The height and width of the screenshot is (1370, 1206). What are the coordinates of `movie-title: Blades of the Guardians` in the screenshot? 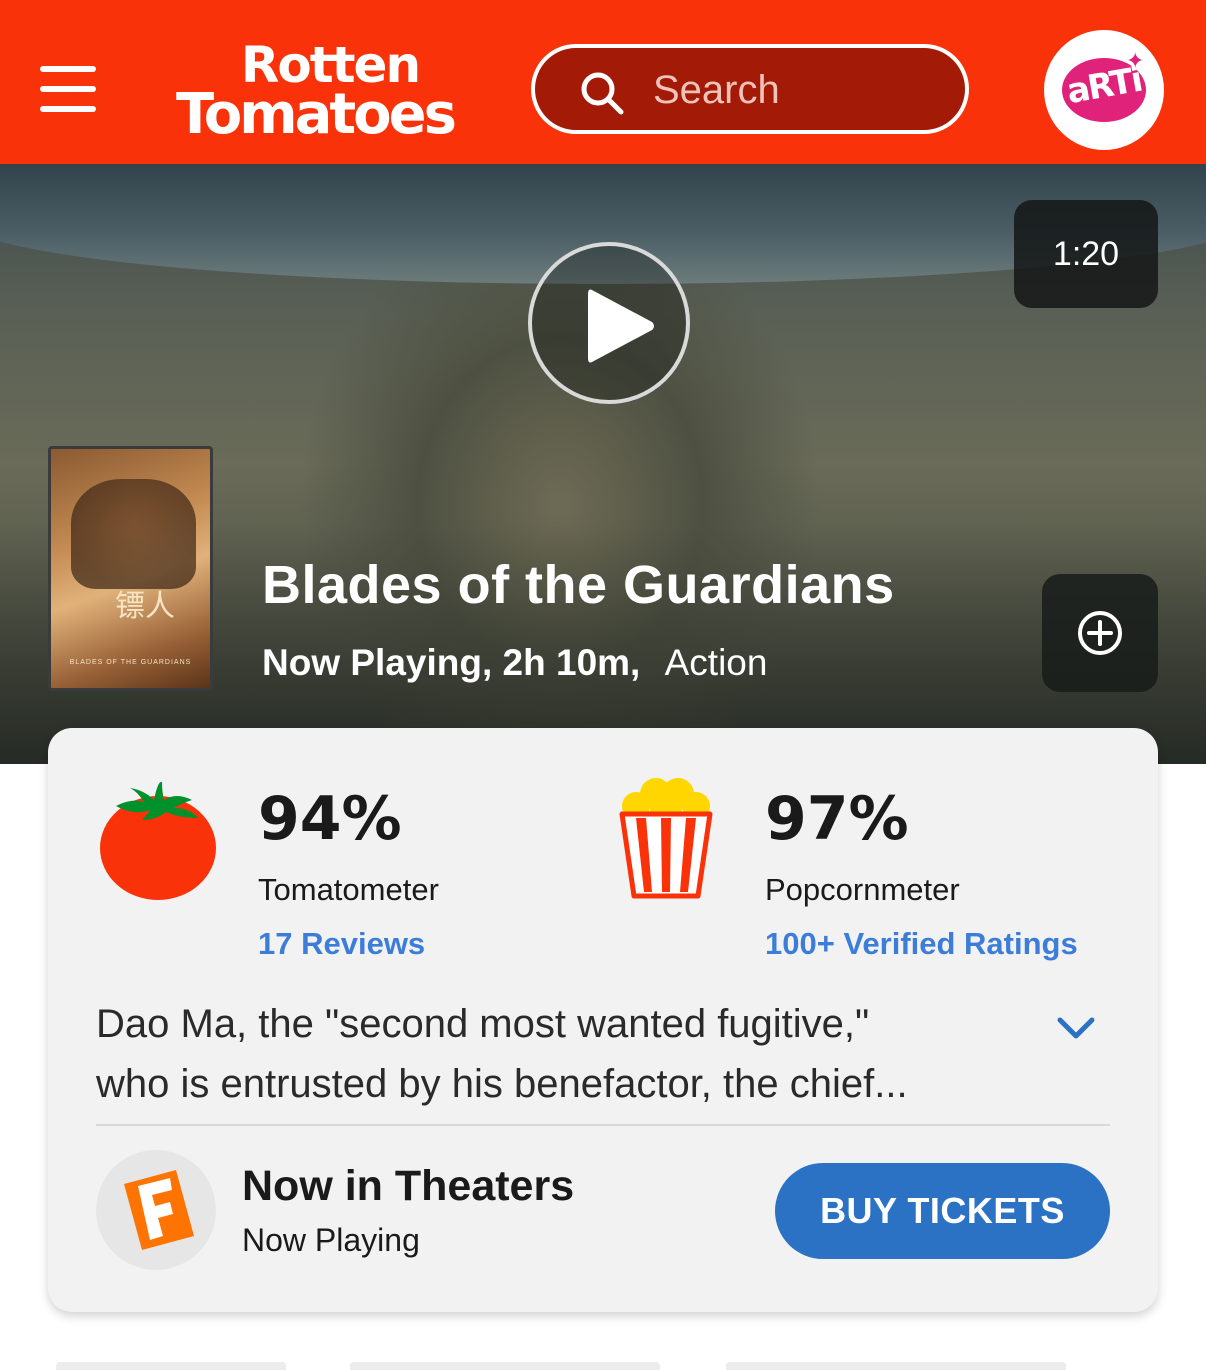 It's located at (578, 585).